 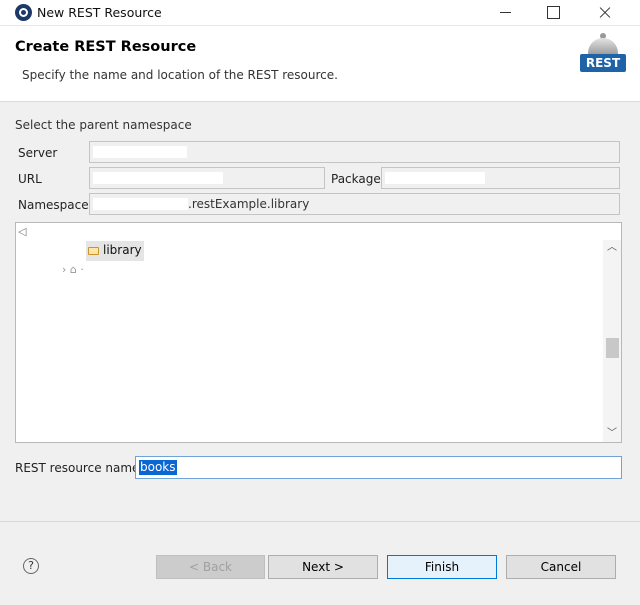 I want to click on namespace-field: .restExample.library, so click(x=354, y=204).